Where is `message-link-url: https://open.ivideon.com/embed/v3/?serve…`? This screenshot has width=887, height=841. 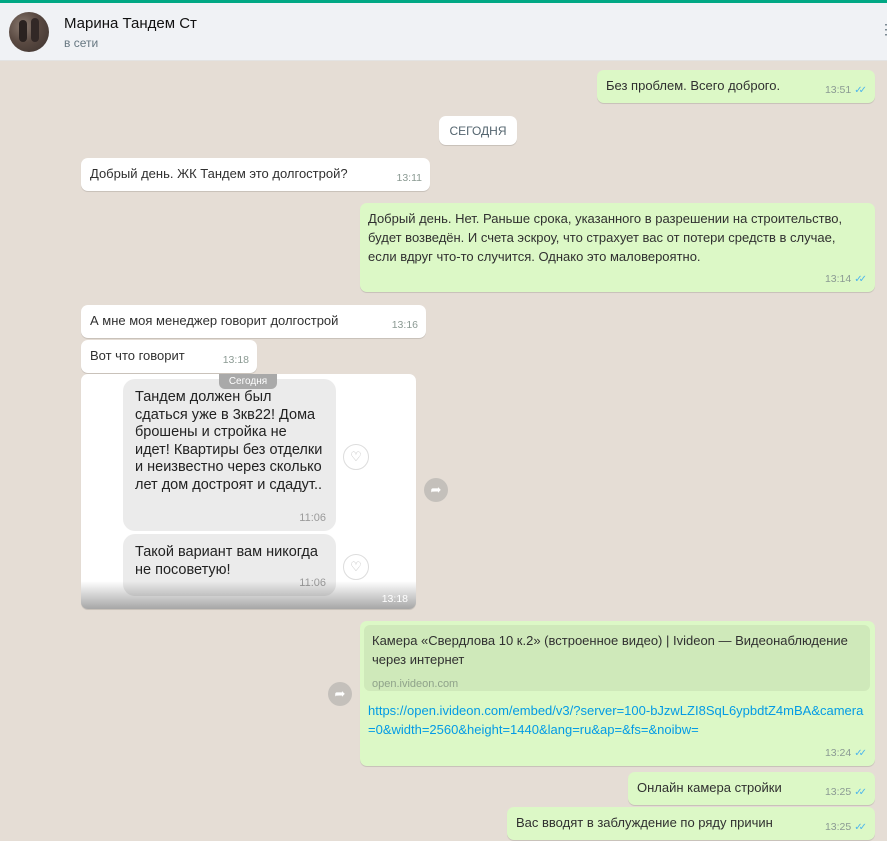
message-link-url: https://open.ivideon.com/embed/v3/?serve… is located at coordinates (615, 720).